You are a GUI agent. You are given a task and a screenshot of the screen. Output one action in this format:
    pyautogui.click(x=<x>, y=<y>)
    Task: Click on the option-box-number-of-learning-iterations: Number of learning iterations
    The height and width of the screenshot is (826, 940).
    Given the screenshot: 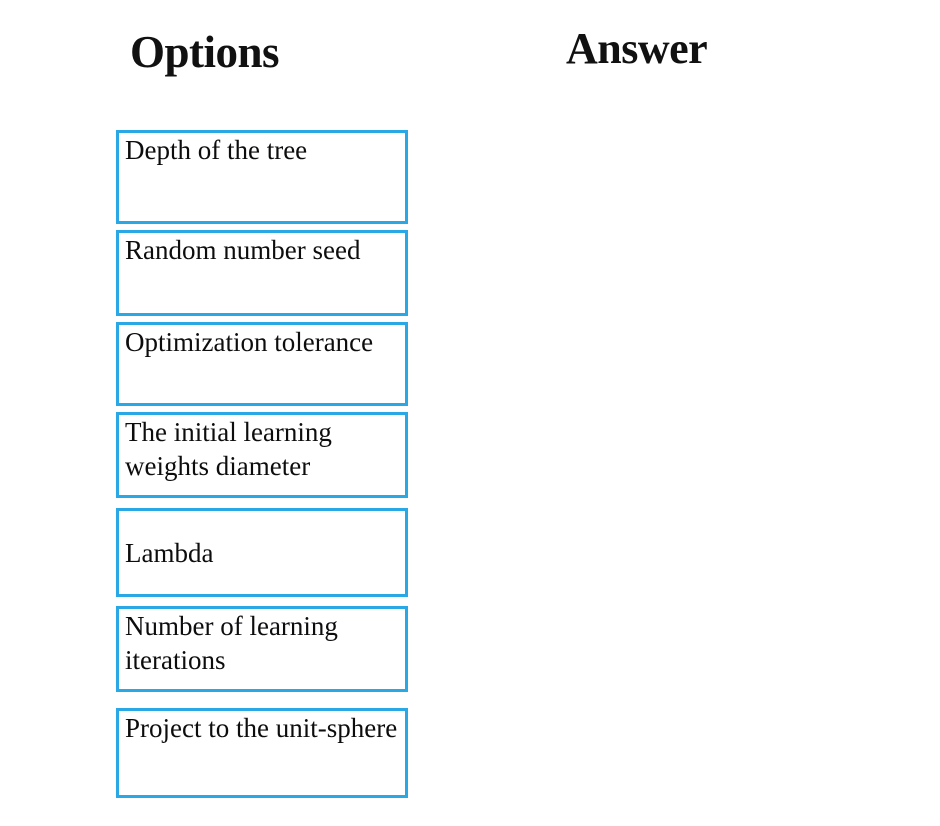 What is the action you would take?
    pyautogui.click(x=262, y=649)
    